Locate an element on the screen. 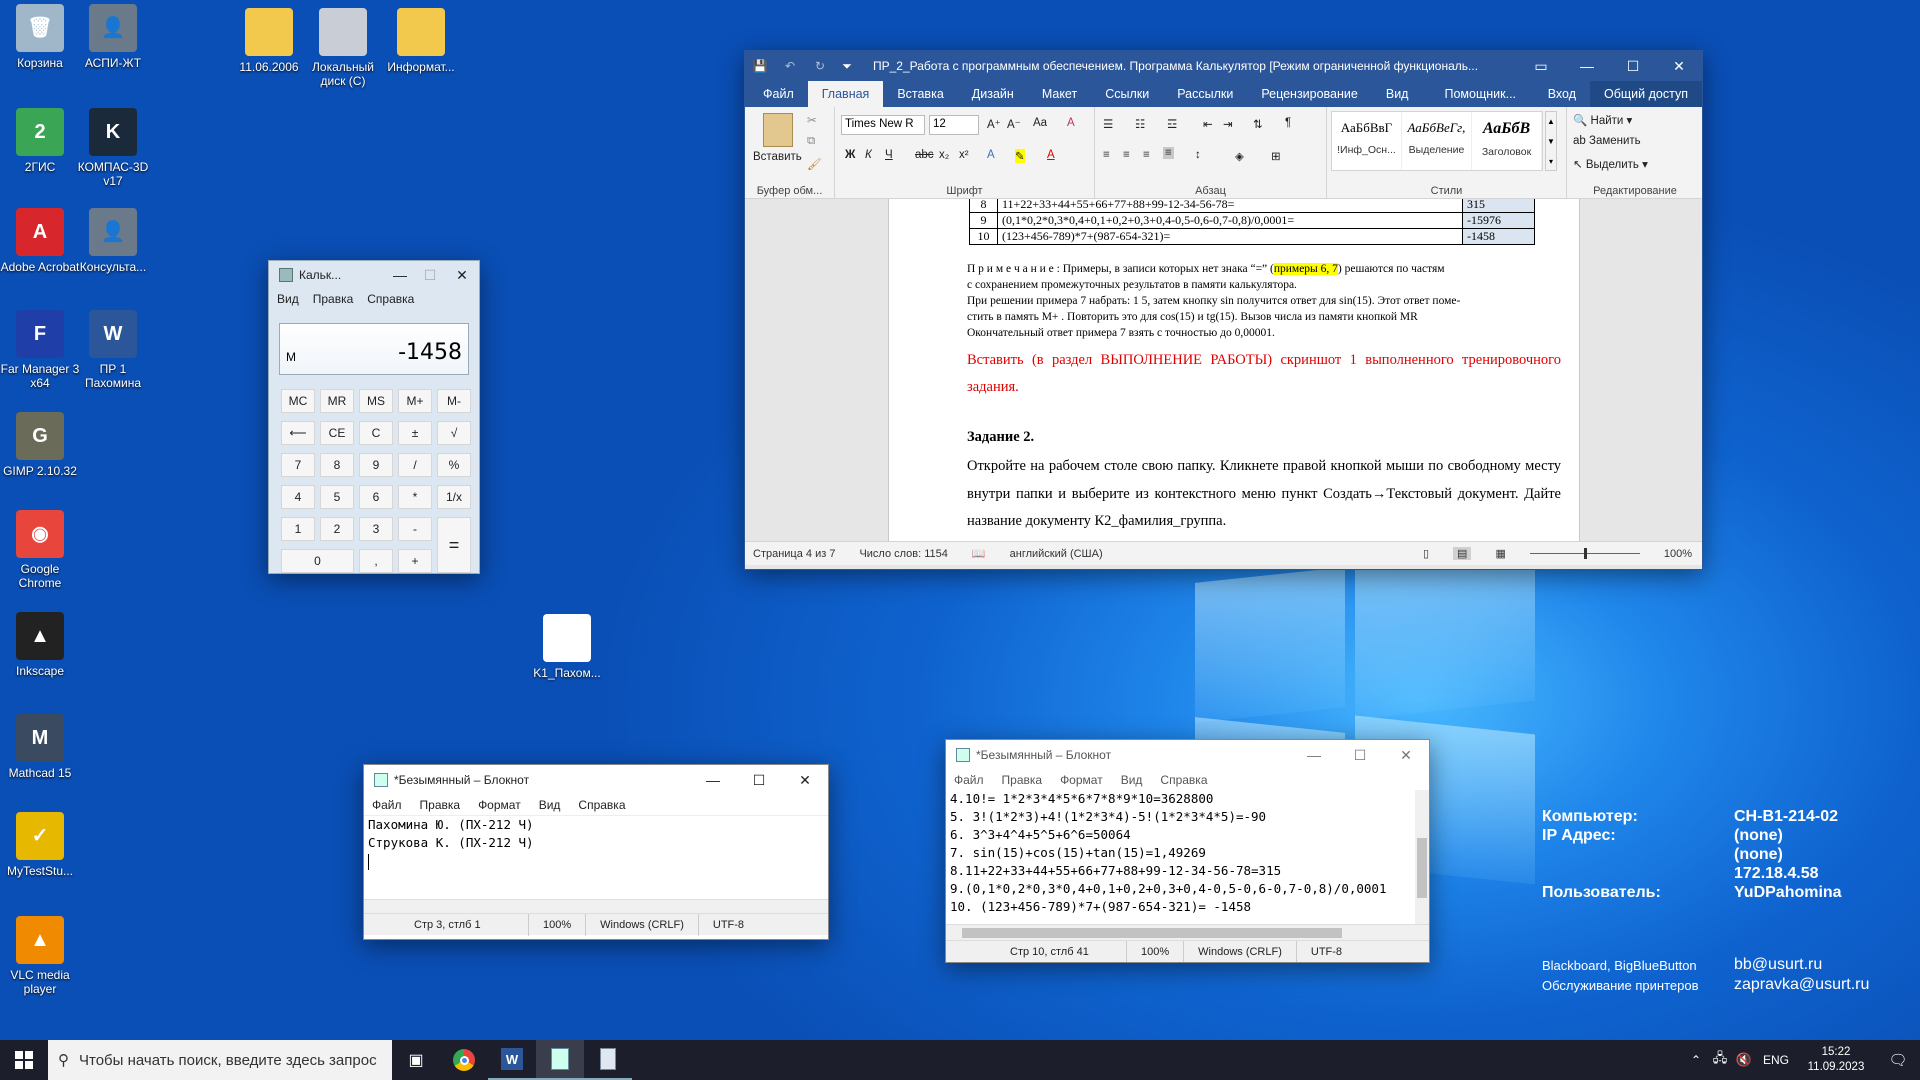 Image resolution: width=1920 pixels, height=1080 pixels. copy-icon: ⧉ is located at coordinates (811, 141).